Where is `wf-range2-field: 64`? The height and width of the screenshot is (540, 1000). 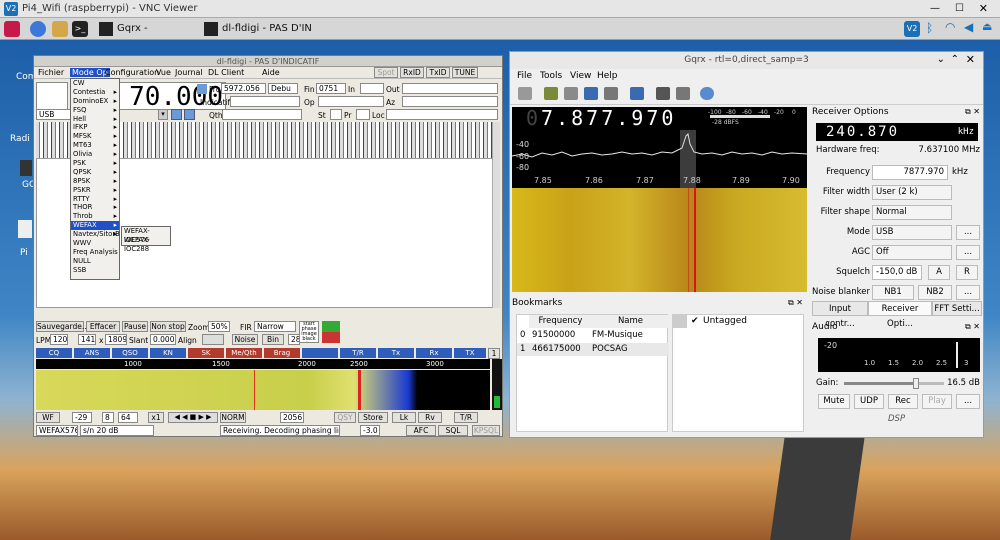 wf-range2-field: 64 is located at coordinates (128, 417).